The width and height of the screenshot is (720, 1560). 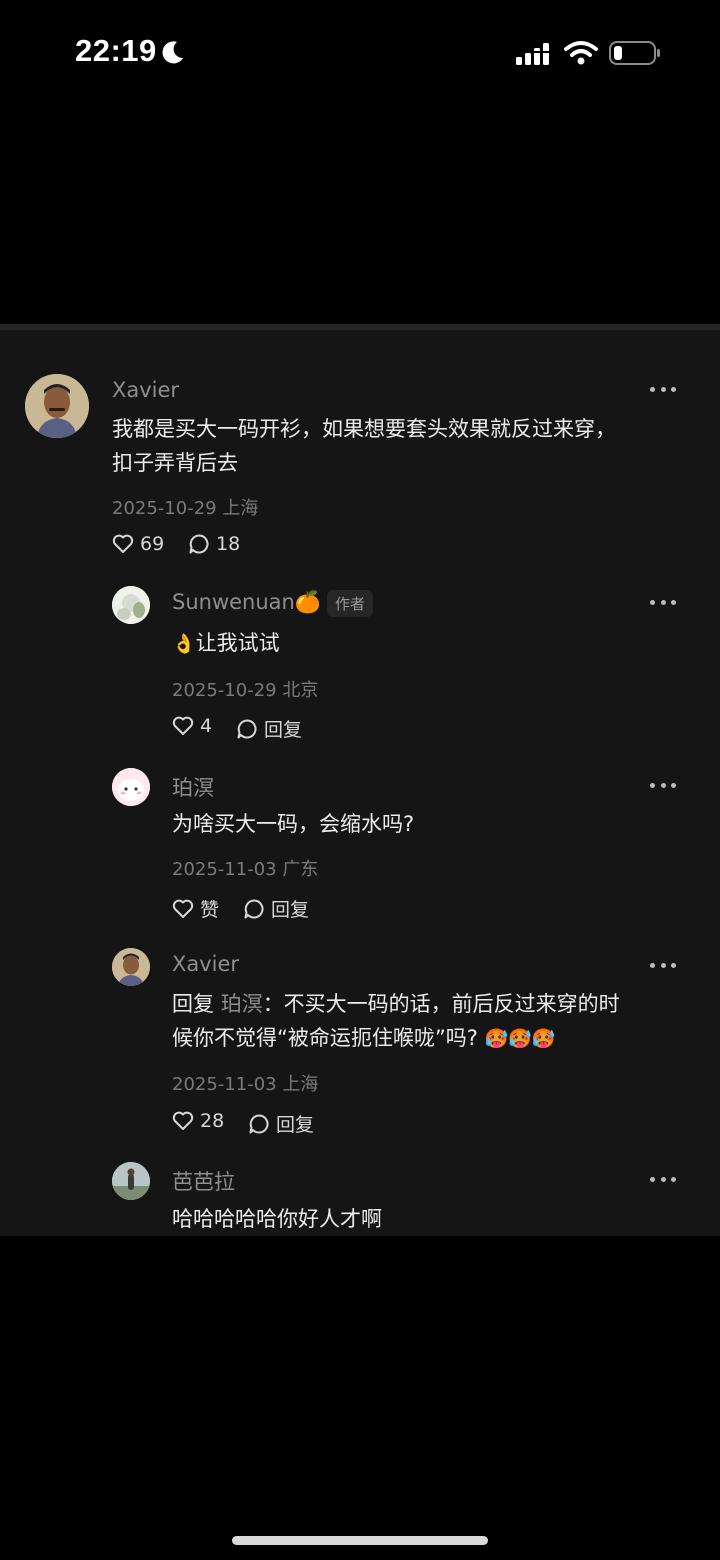 What do you see at coordinates (226, 643) in the screenshot?
I see `reply-text: 👌让我试试` at bounding box center [226, 643].